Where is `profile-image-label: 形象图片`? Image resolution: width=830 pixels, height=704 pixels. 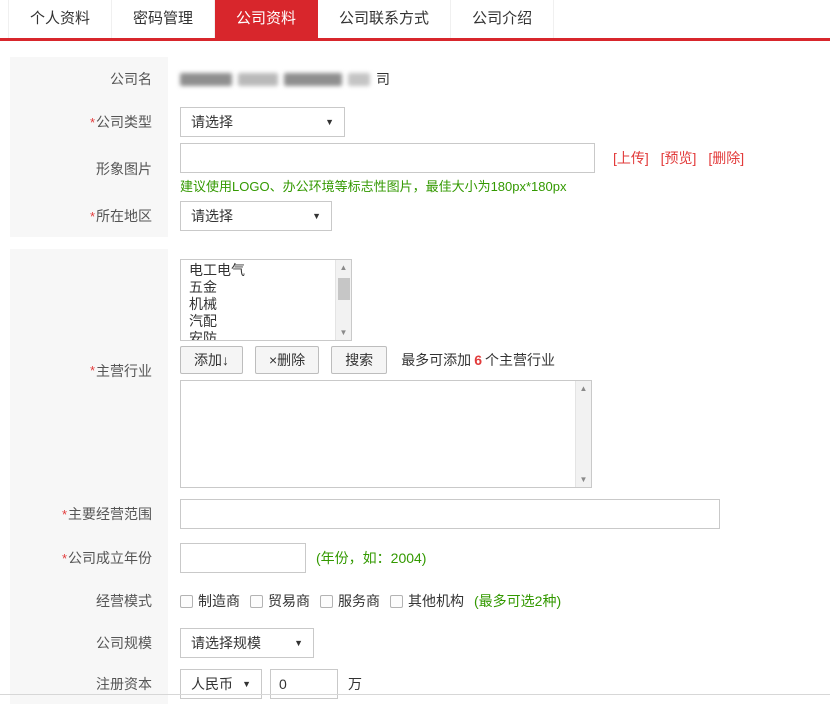
profile-image-label: 形象图片 is located at coordinates (89, 169).